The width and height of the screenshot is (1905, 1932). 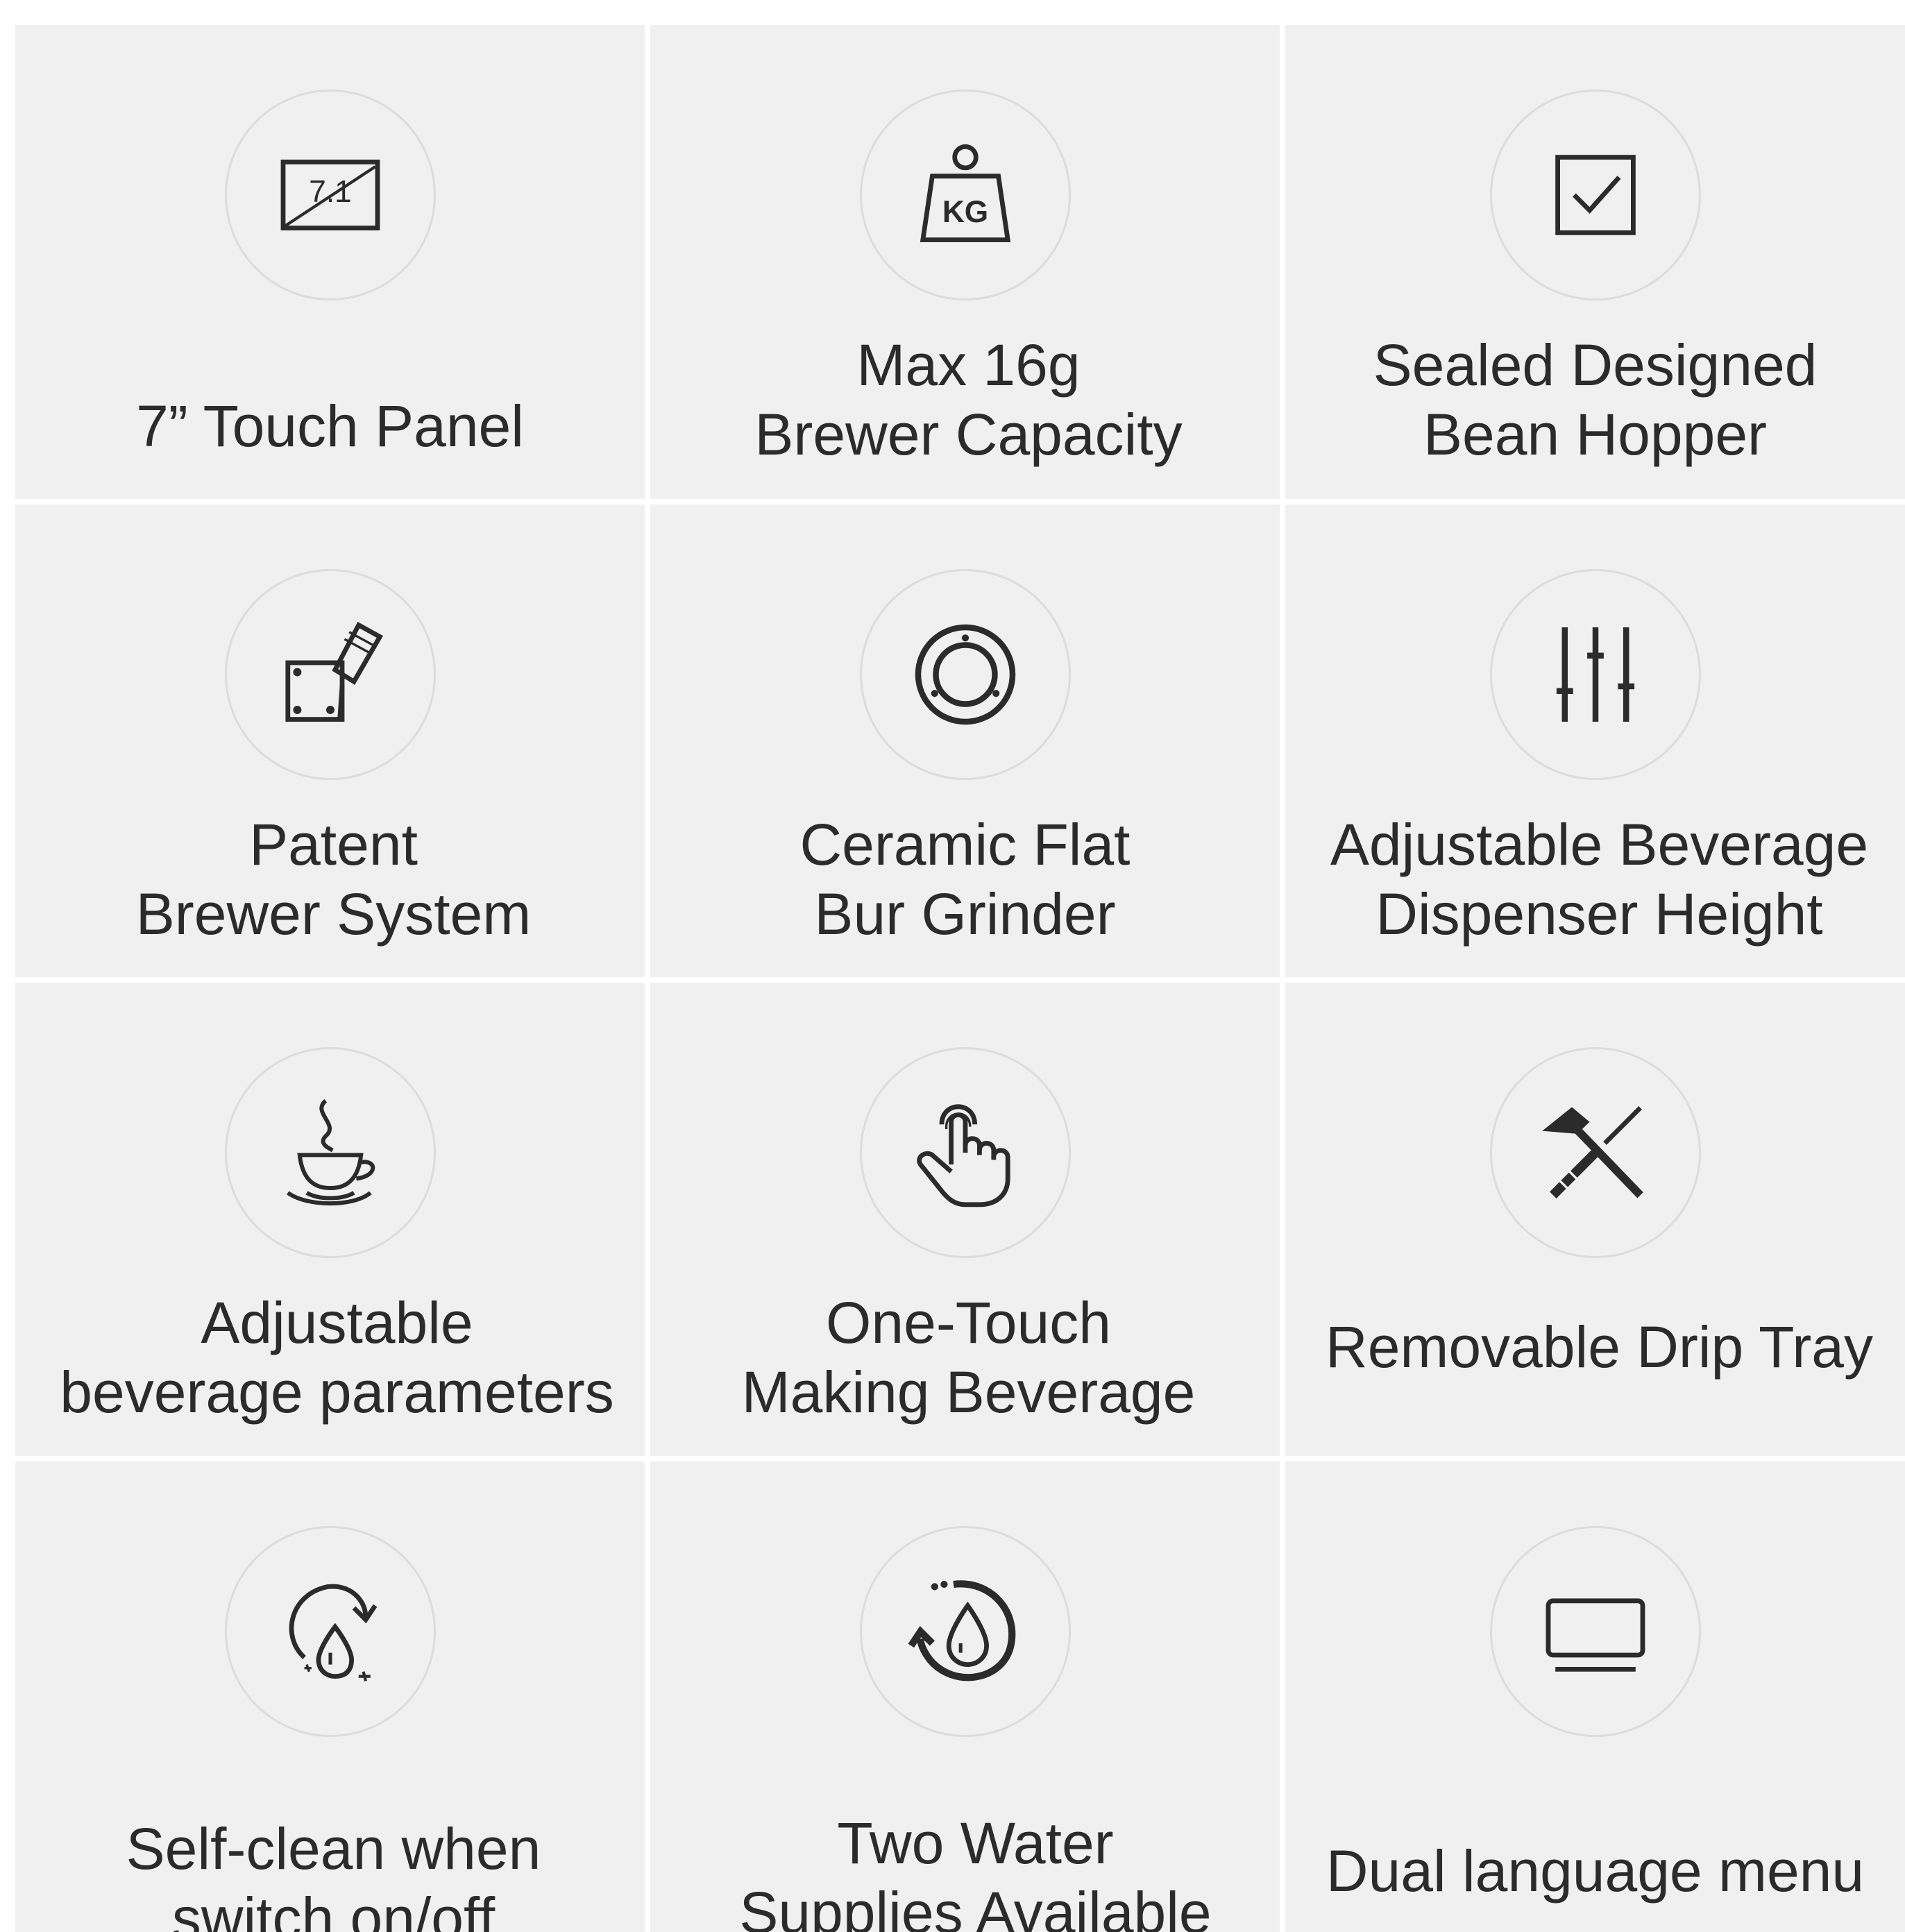 I want to click on feature-label: Two Water Supplies Available, so click(x=976, y=1871).